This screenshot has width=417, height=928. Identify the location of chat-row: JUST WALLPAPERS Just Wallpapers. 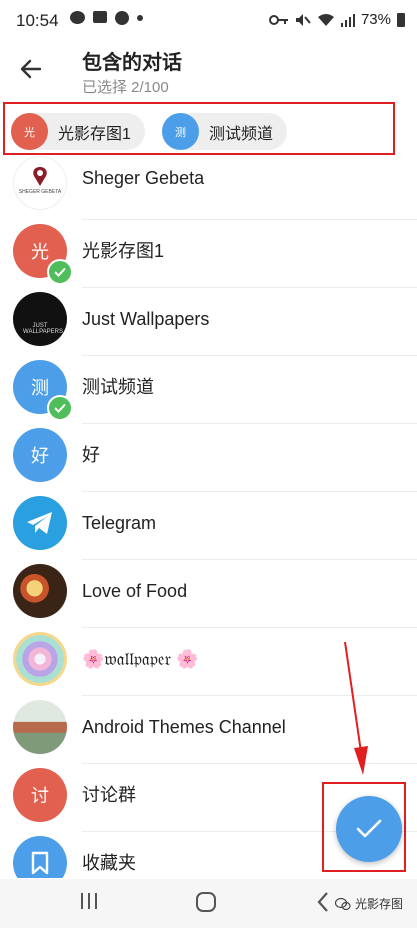
(208, 322).